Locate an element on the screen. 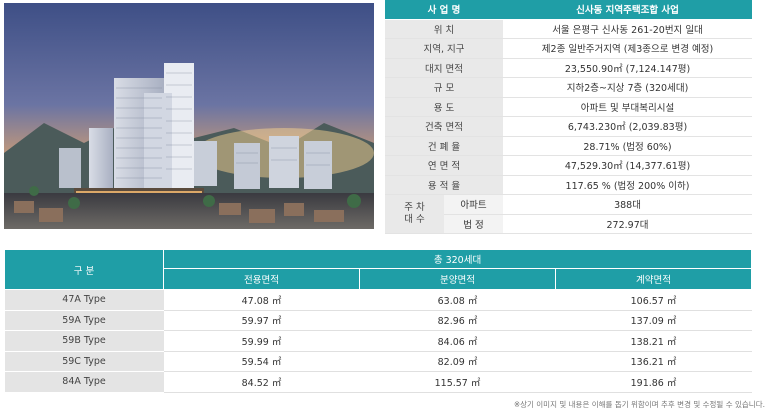 This screenshot has height=414, width=773. info-row-building-area: 건축 면적 6,743.230㎡ (2,039.83평) is located at coordinates (568, 126).